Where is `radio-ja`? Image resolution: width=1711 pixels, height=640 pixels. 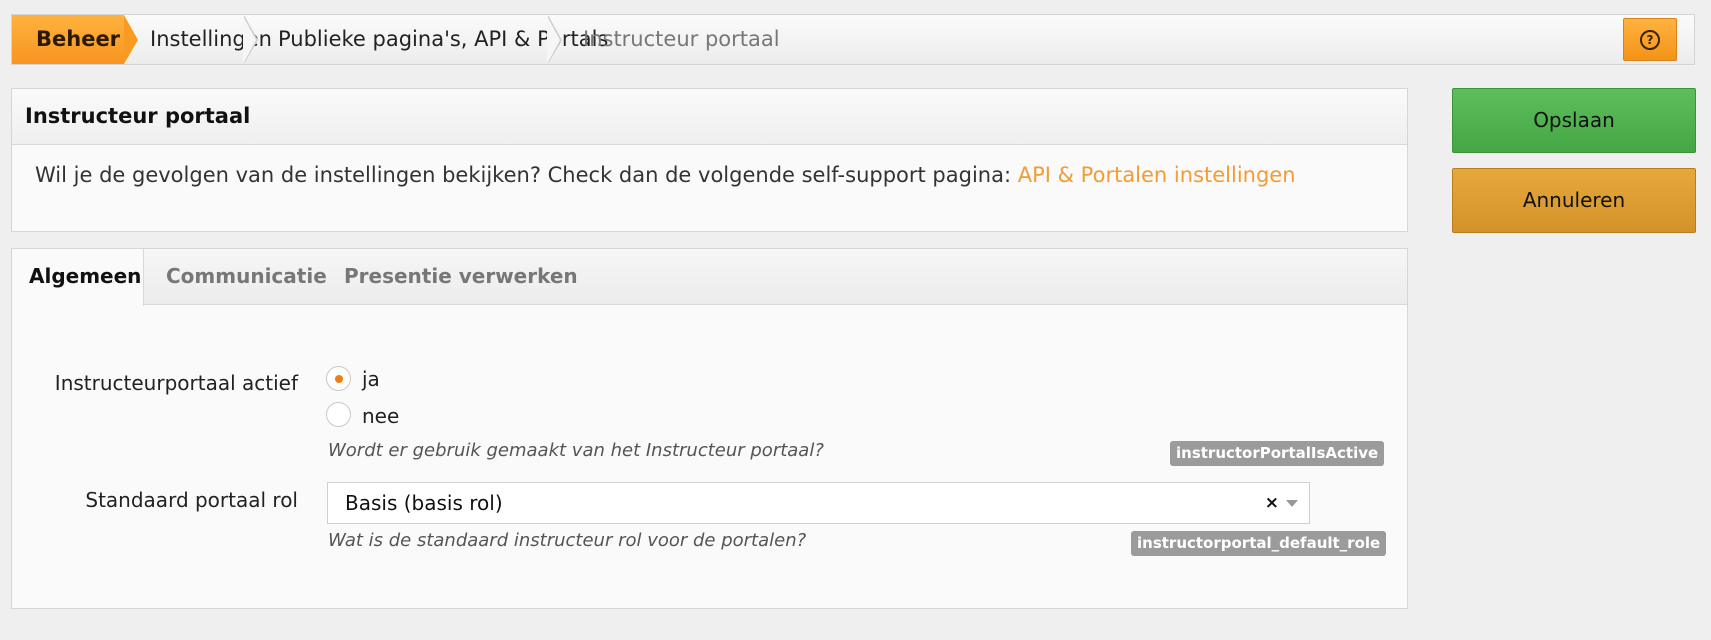
radio-ja is located at coordinates (338, 378).